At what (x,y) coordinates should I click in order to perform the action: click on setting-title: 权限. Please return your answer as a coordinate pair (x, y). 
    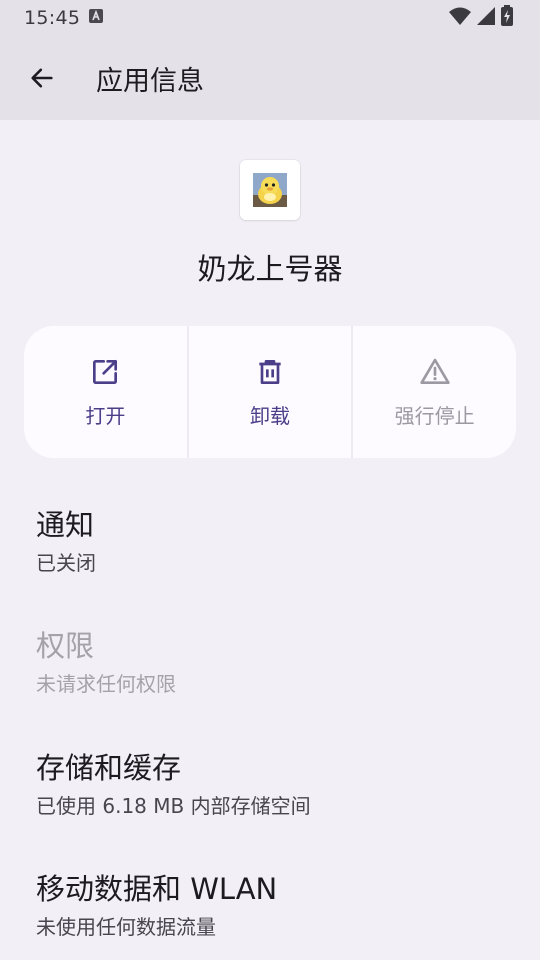
    Looking at the image, I should click on (65, 646).